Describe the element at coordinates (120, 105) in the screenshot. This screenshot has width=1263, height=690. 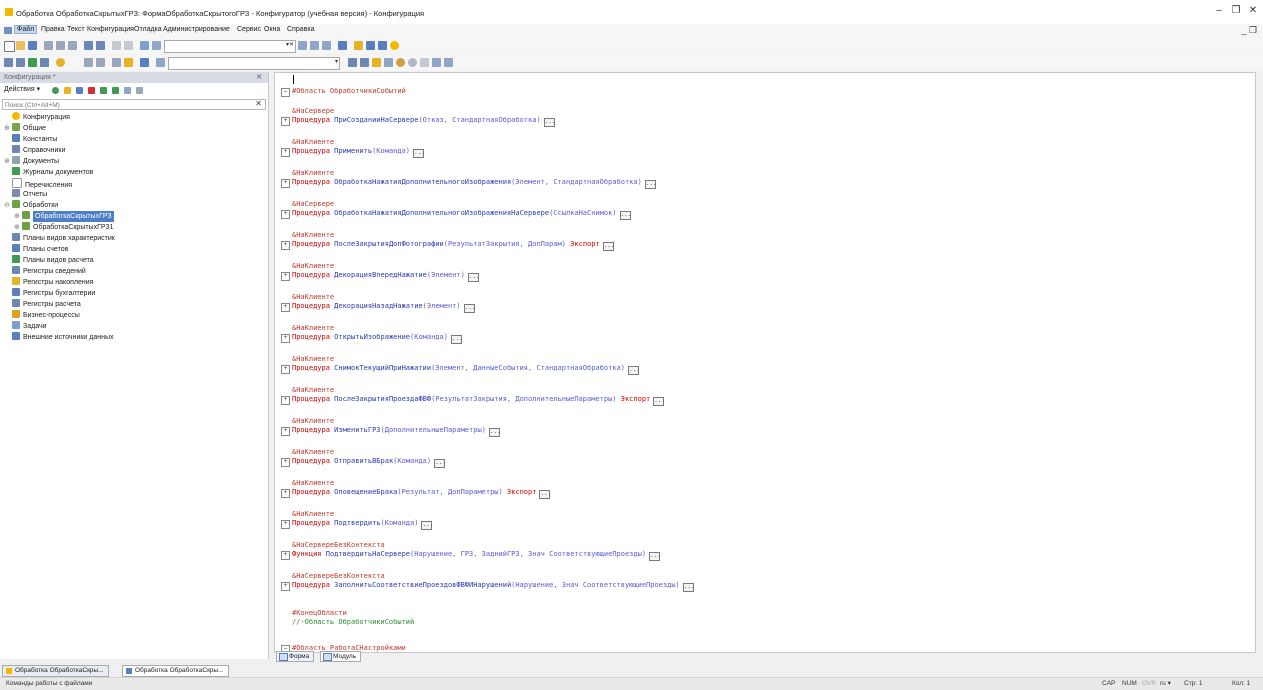
I see `search-input` at that location.